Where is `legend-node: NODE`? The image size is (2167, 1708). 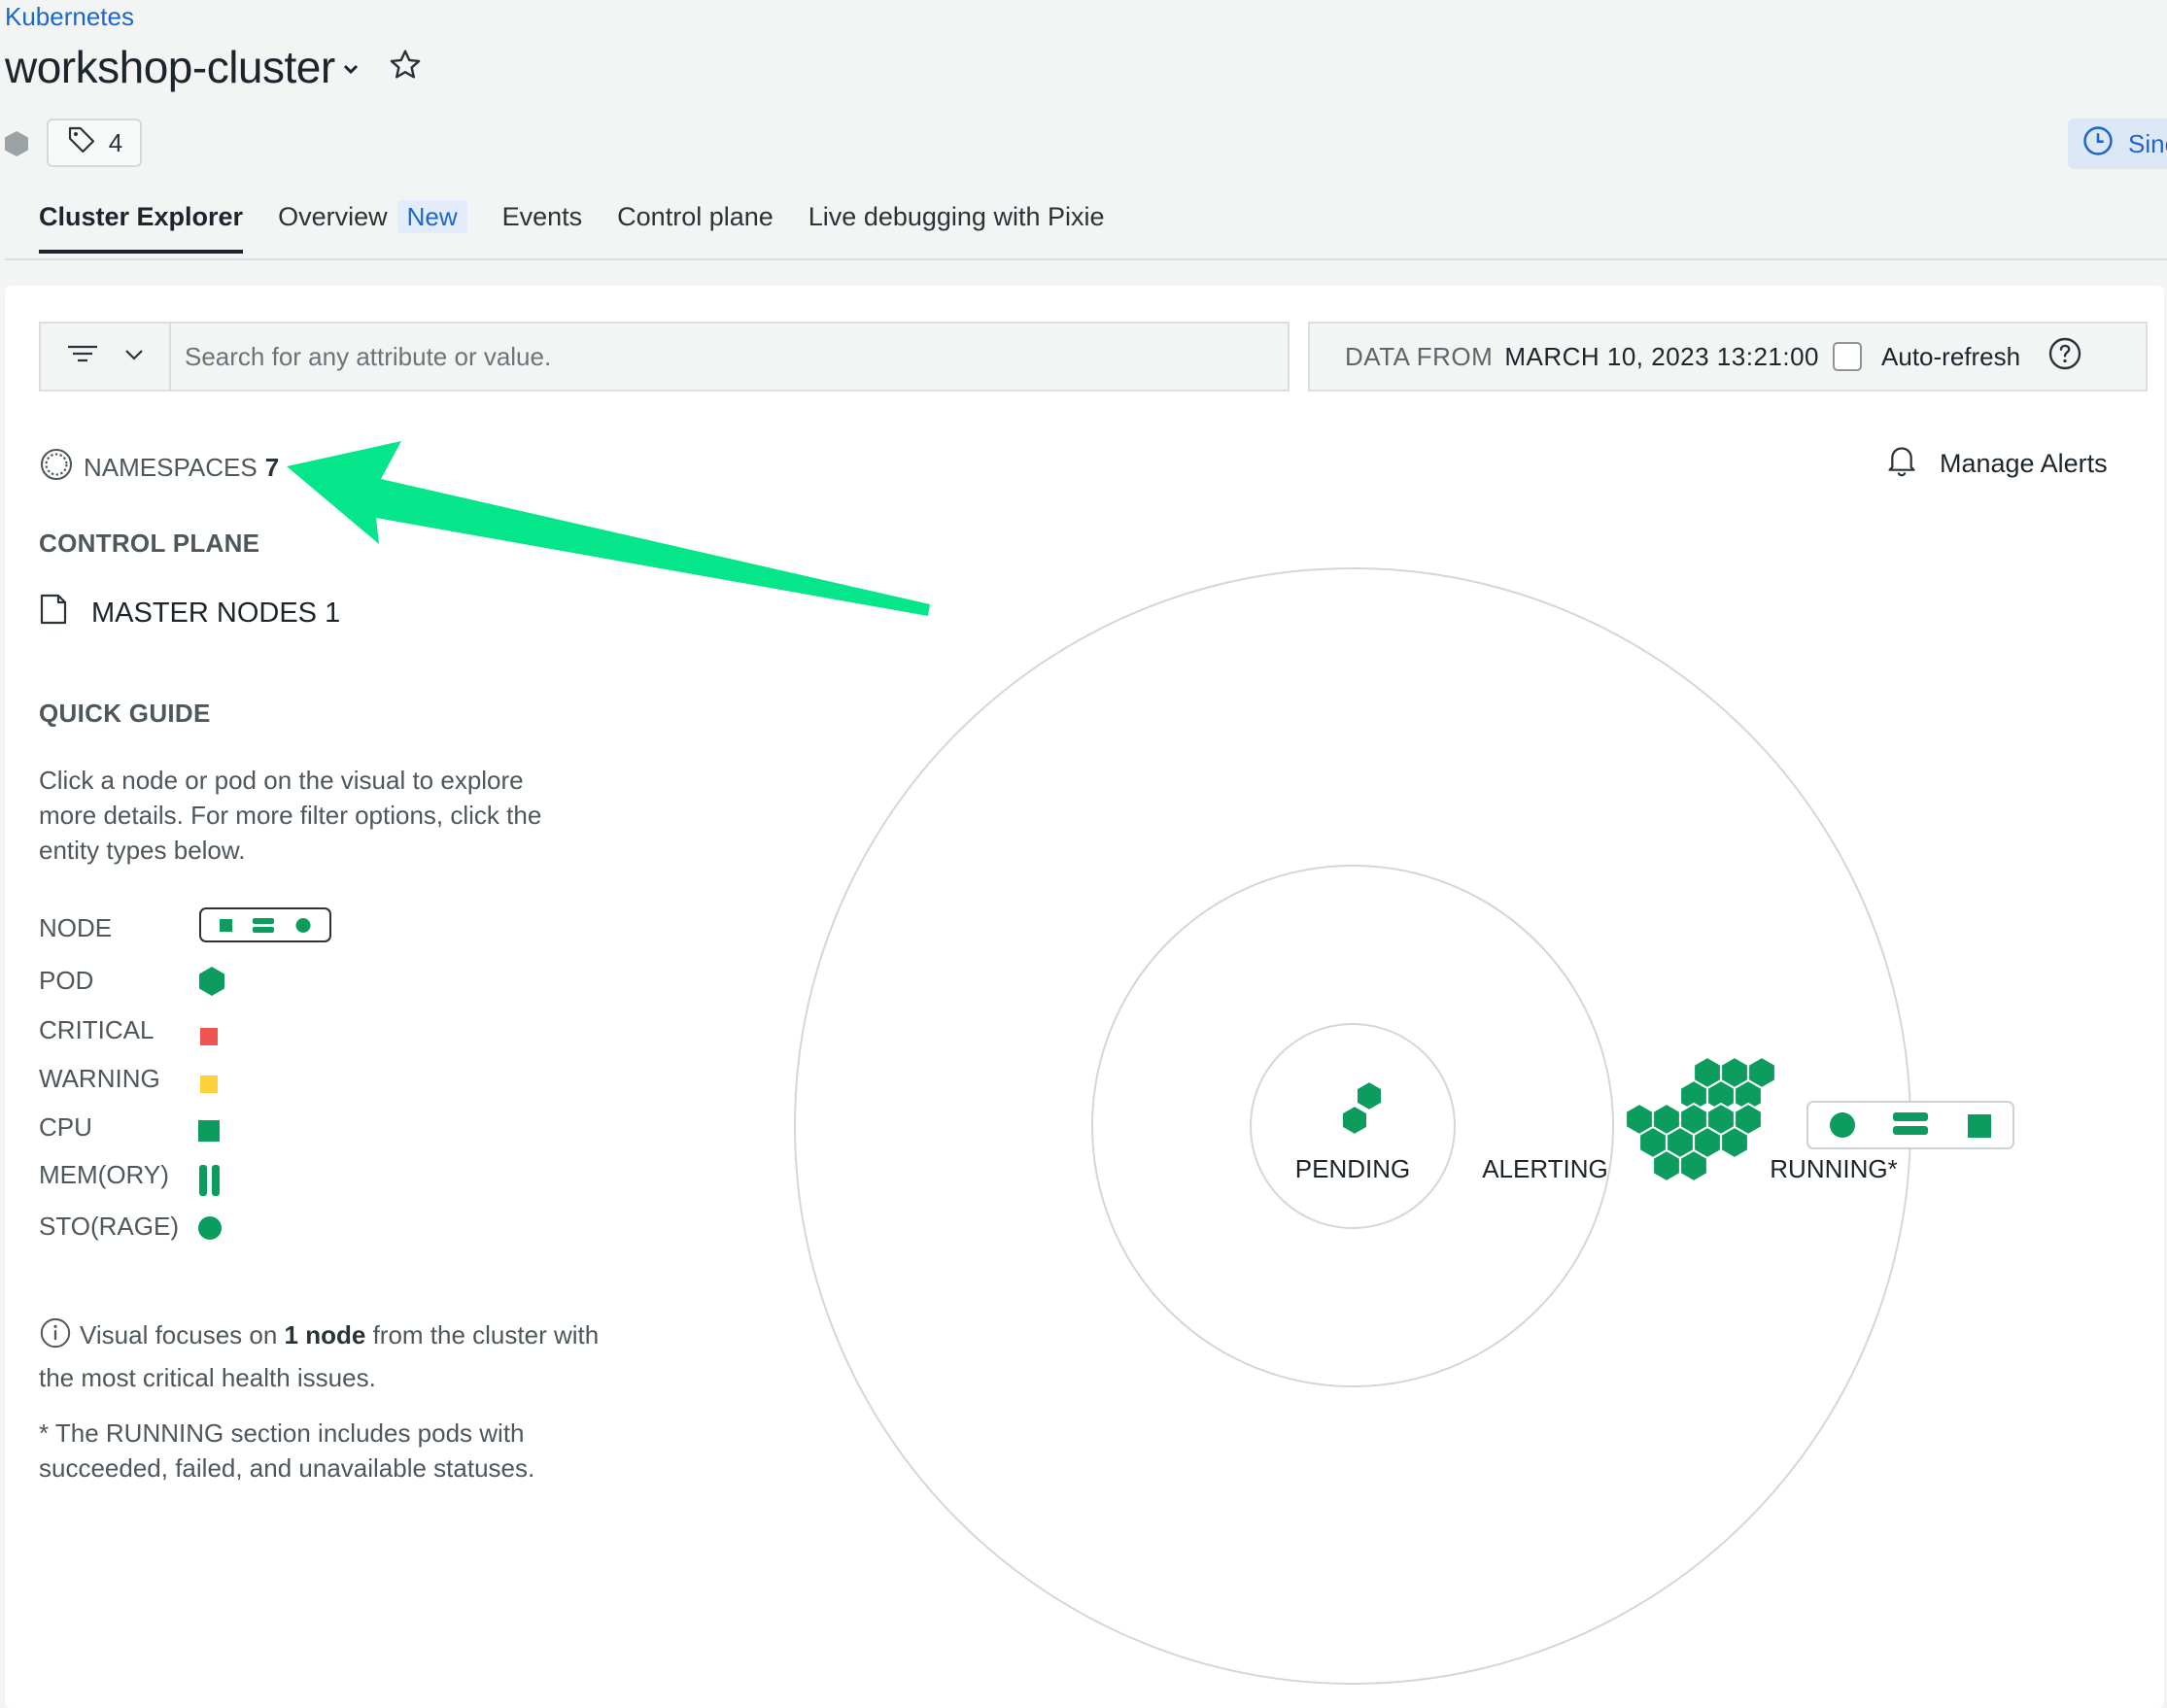 legend-node: NODE is located at coordinates (75, 928).